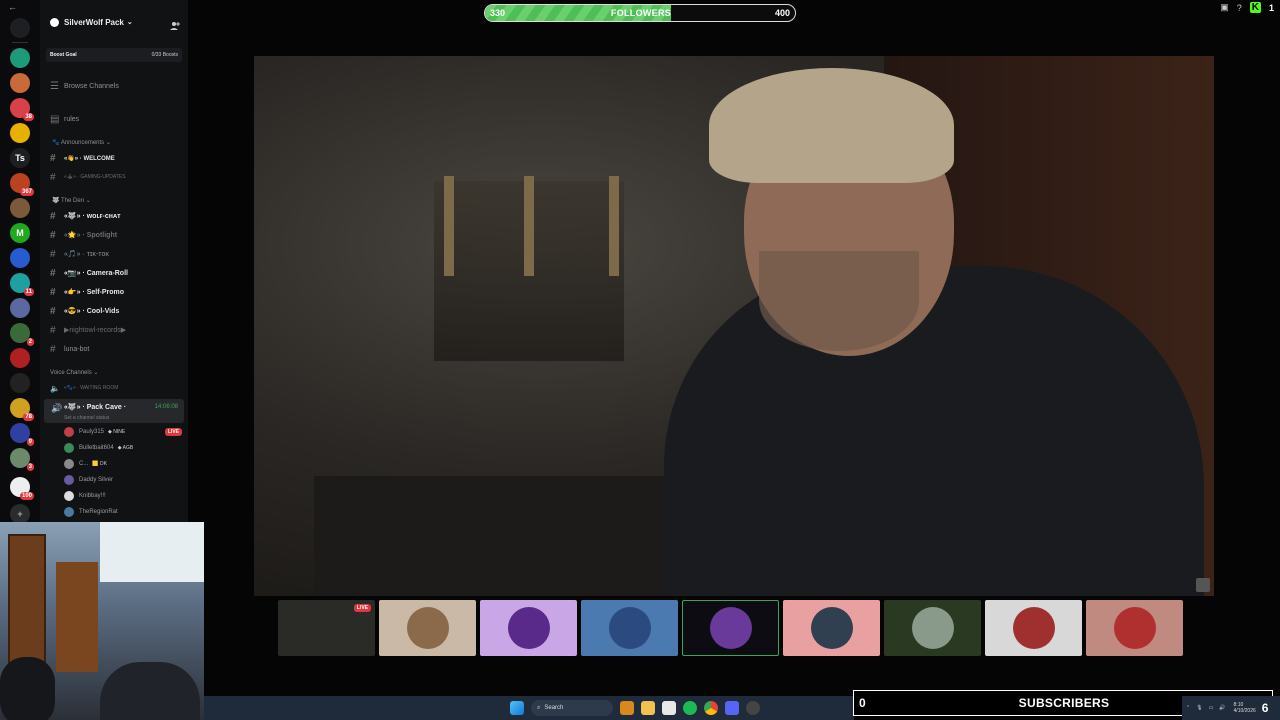 Image resolution: width=1280 pixels, height=720 pixels. I want to click on server-icon-discord-home, so click(20, 28).